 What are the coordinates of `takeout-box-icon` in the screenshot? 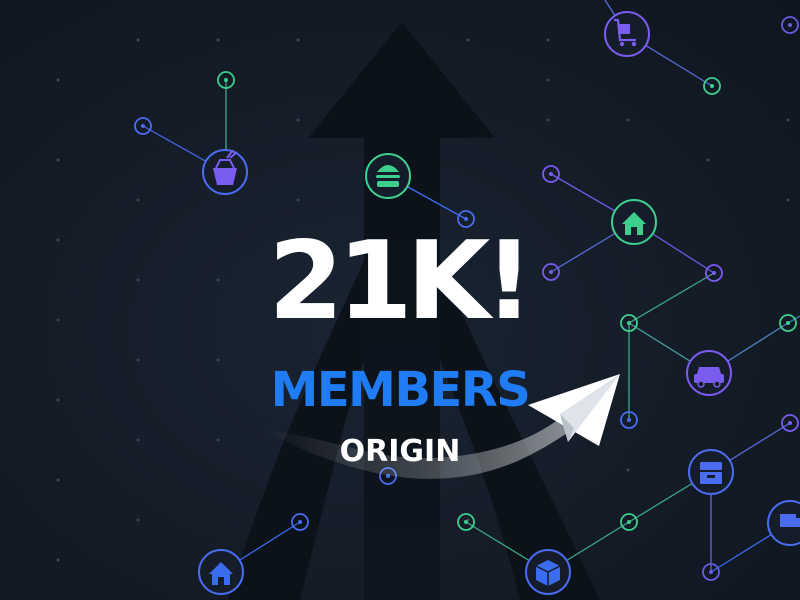 It's located at (225, 172).